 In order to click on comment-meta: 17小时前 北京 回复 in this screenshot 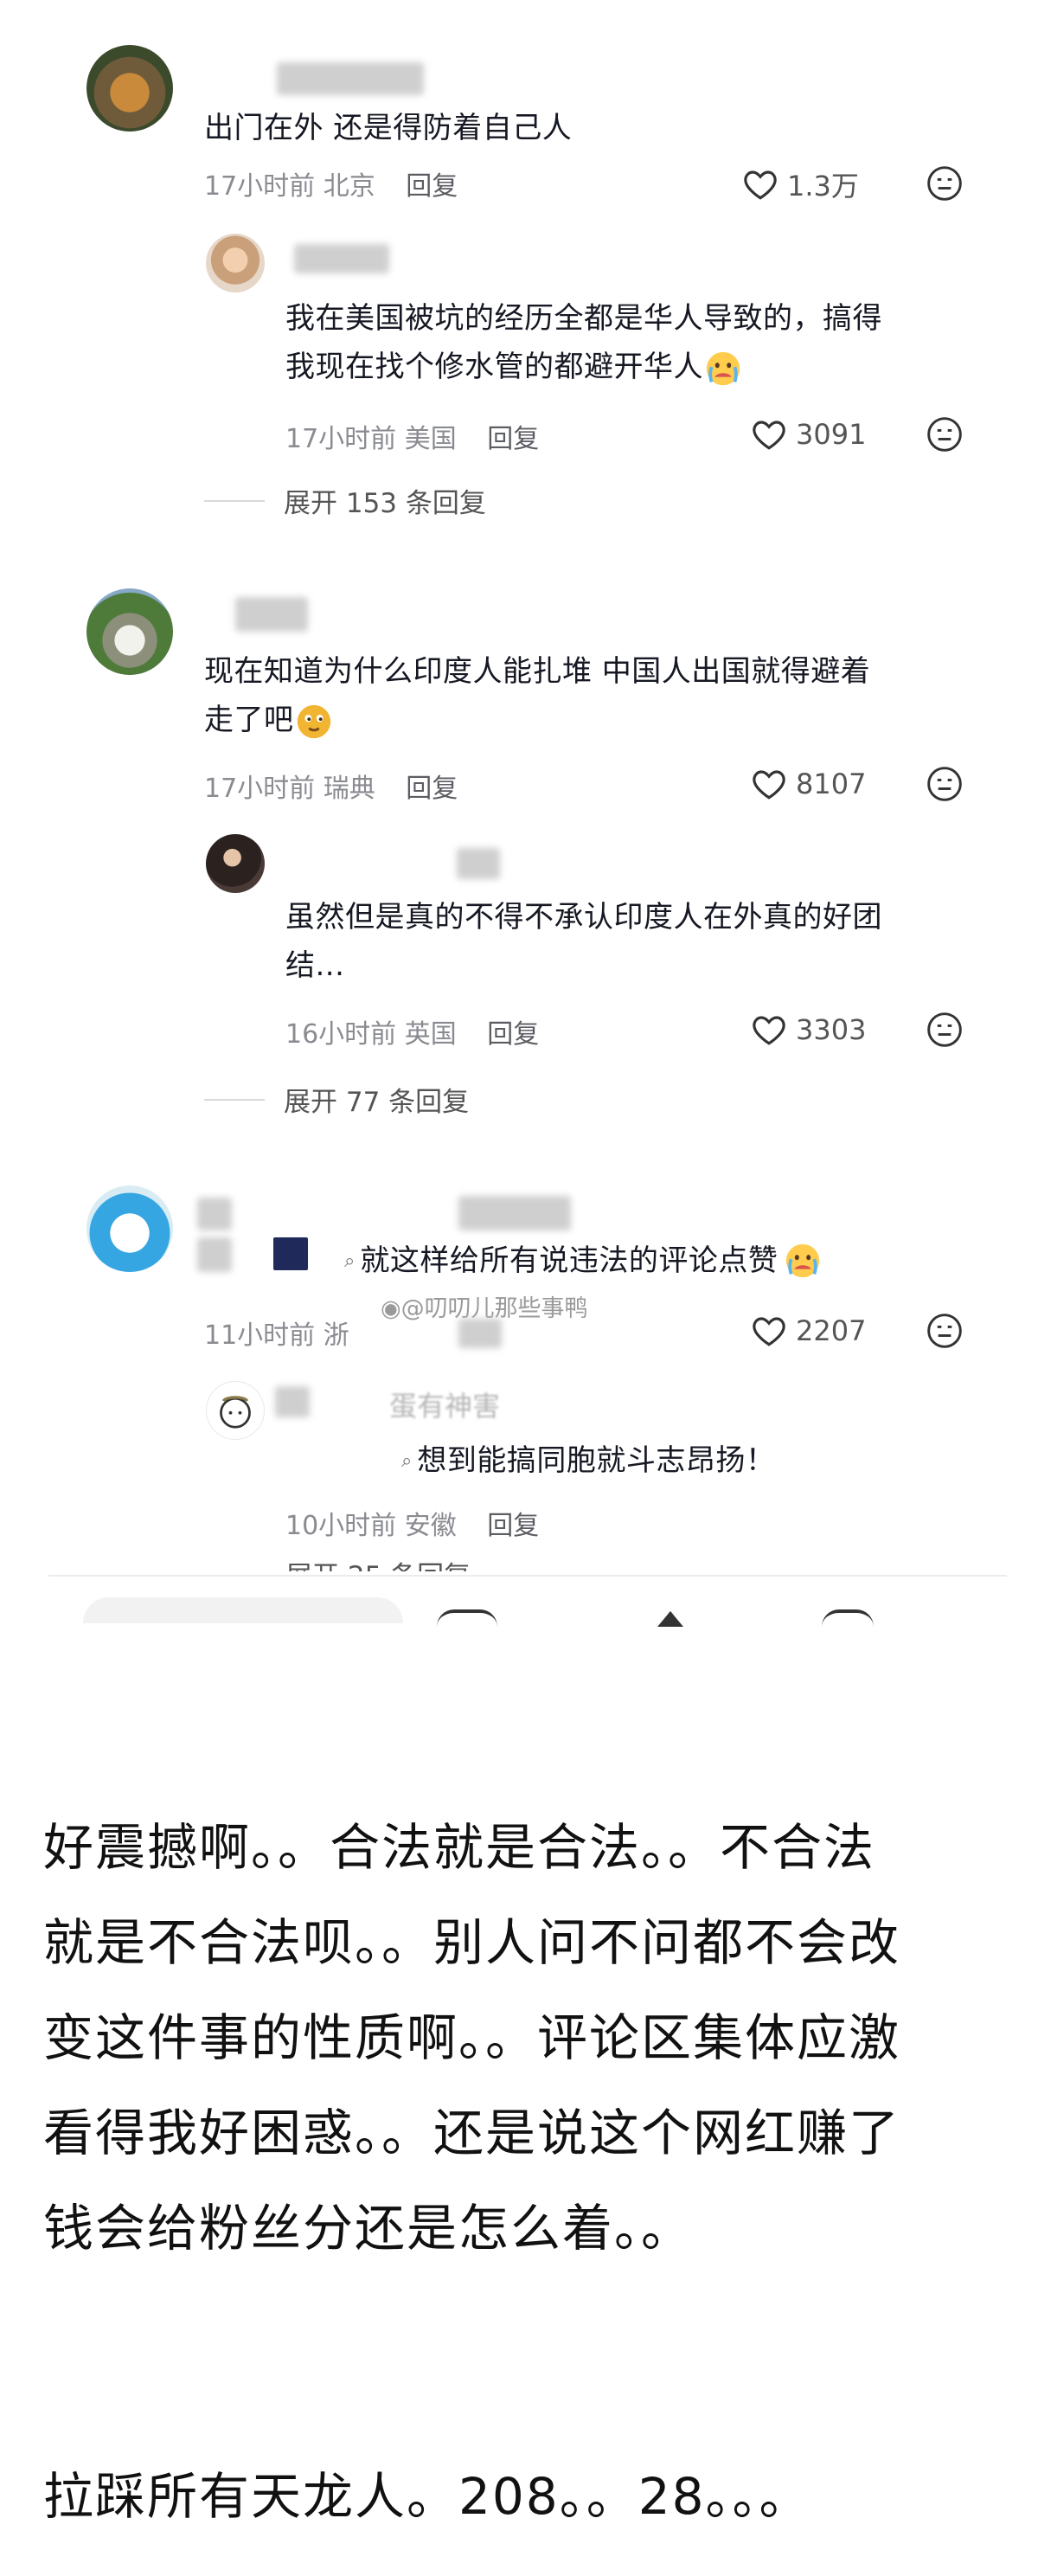, I will do `click(331, 183)`.